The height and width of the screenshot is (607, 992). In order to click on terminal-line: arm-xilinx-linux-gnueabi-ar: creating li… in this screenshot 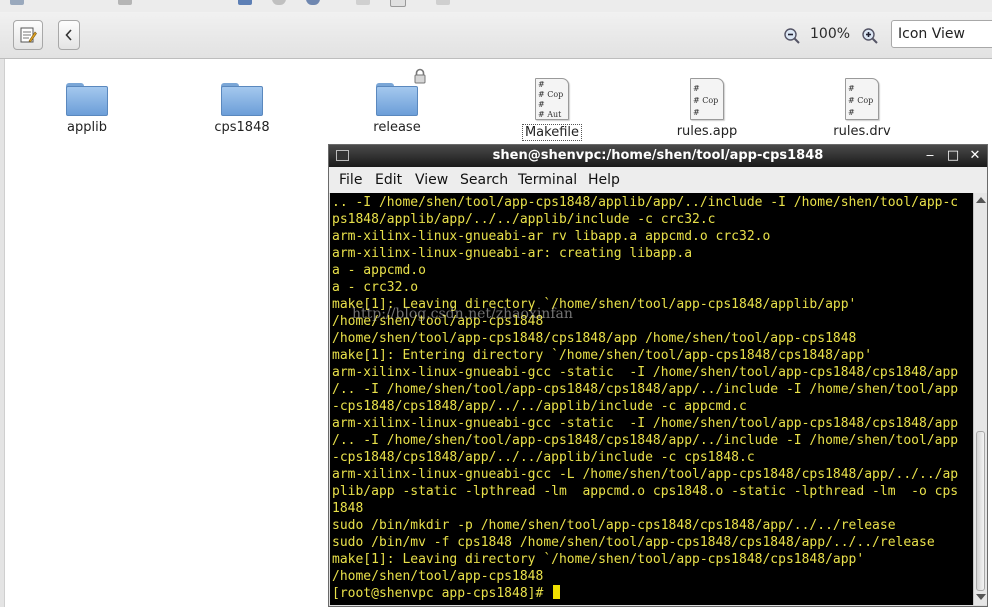, I will do `click(512, 253)`.